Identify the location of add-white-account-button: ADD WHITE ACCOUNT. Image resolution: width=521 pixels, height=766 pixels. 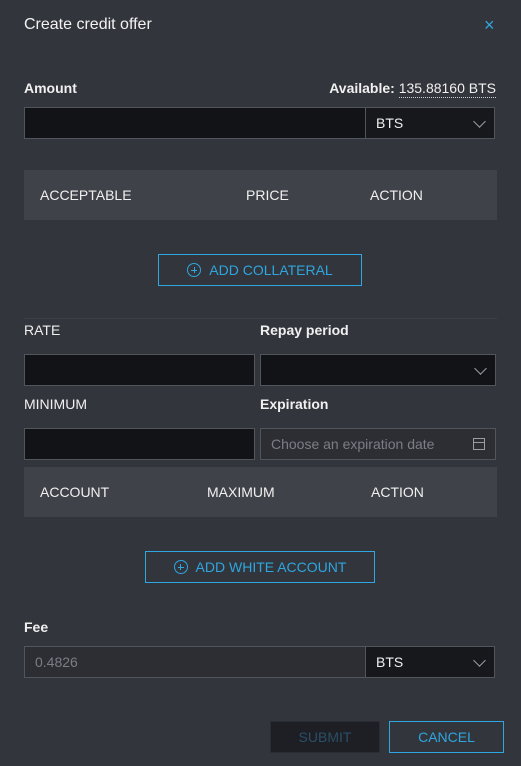
(260, 567).